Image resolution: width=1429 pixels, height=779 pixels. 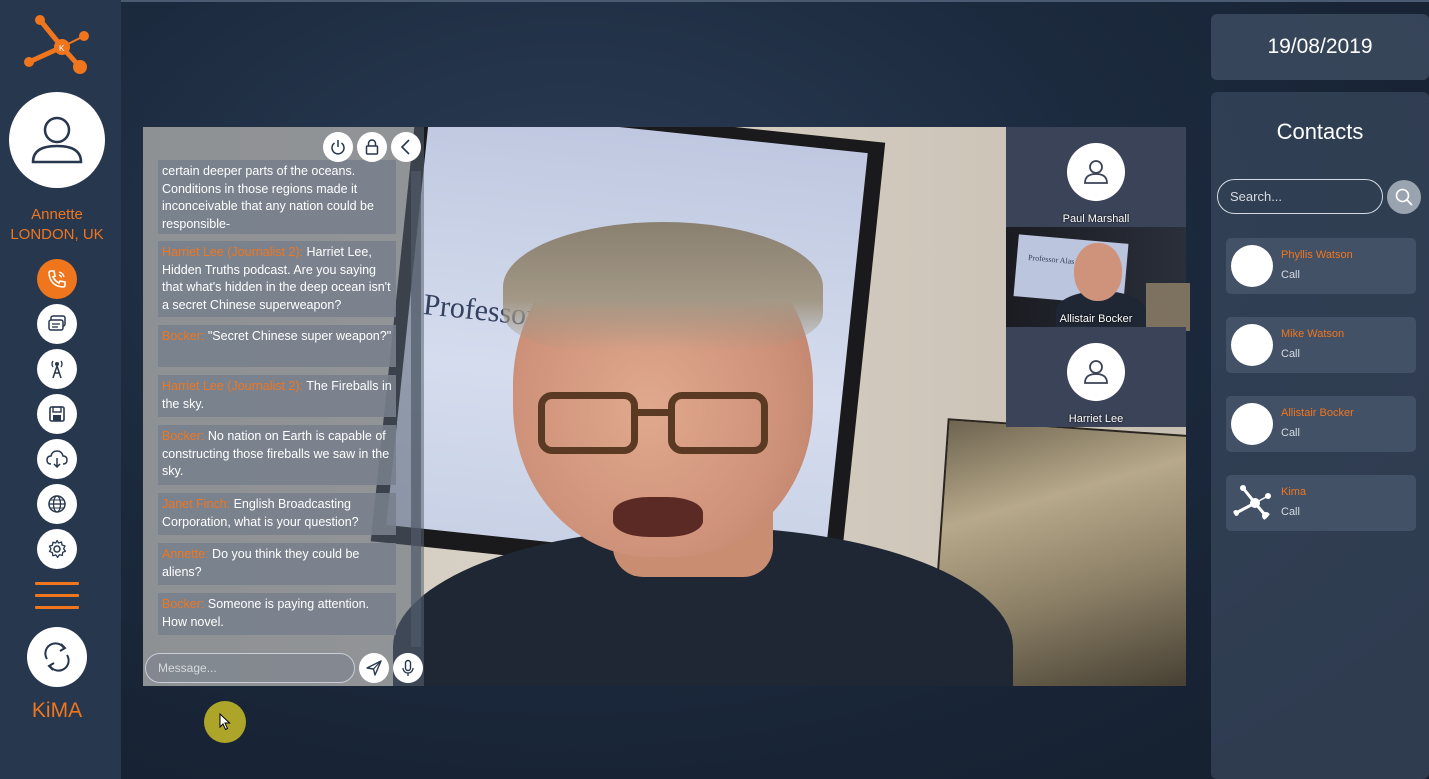 What do you see at coordinates (196, 504) in the screenshot?
I see `chat-message-author: Janet Finch:` at bounding box center [196, 504].